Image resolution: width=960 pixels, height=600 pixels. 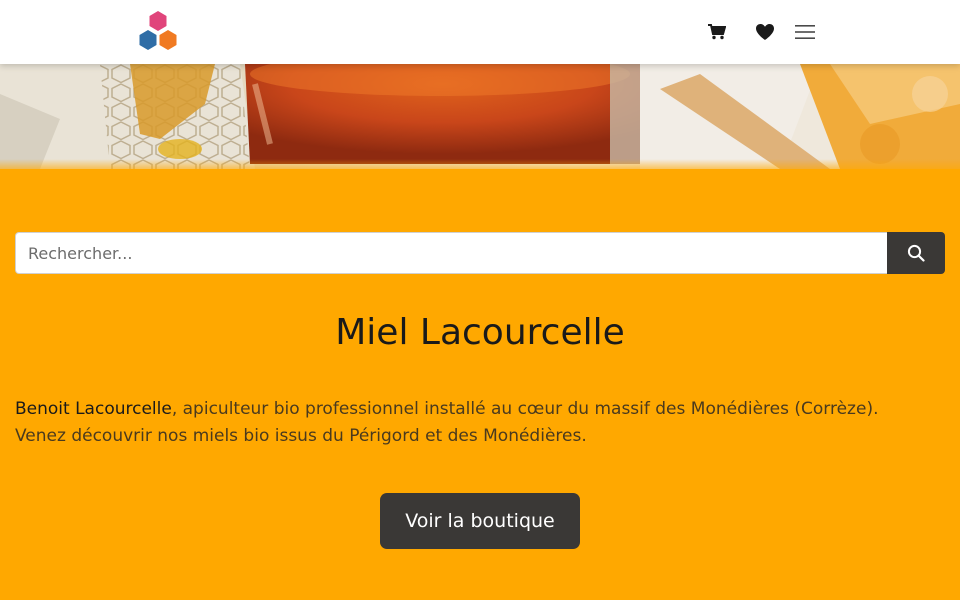 What do you see at coordinates (805, 32) in the screenshot?
I see `hamburger-menu-icon` at bounding box center [805, 32].